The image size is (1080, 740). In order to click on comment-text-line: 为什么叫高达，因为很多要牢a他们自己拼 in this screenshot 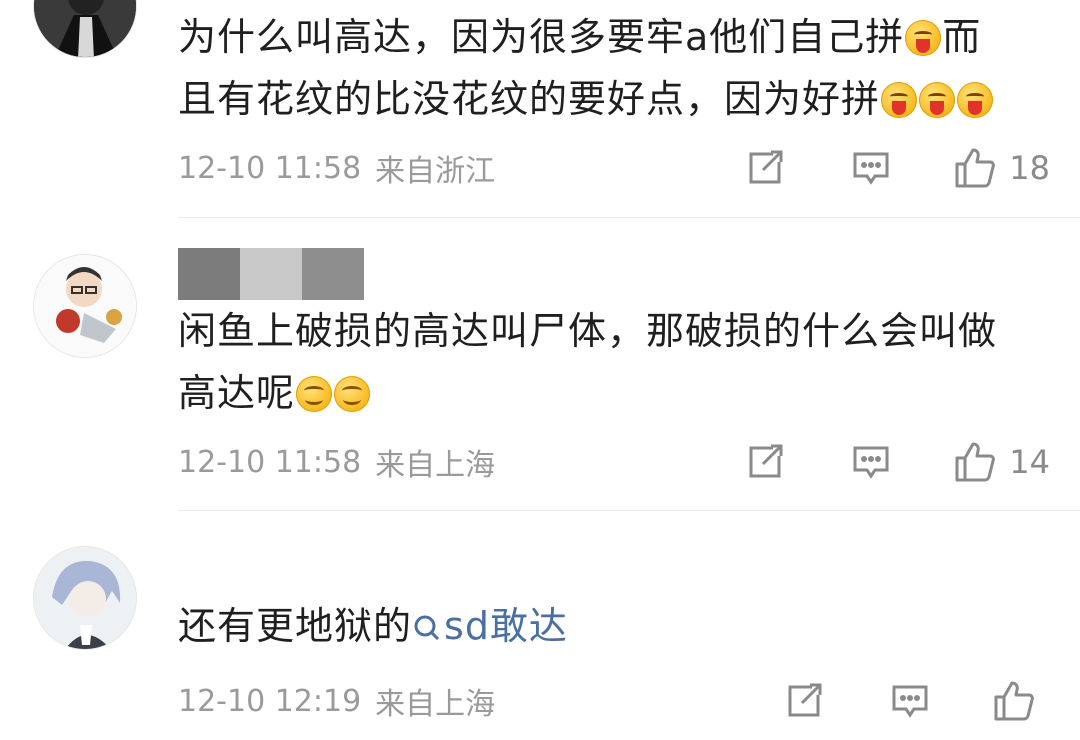, I will do `click(541, 37)`.